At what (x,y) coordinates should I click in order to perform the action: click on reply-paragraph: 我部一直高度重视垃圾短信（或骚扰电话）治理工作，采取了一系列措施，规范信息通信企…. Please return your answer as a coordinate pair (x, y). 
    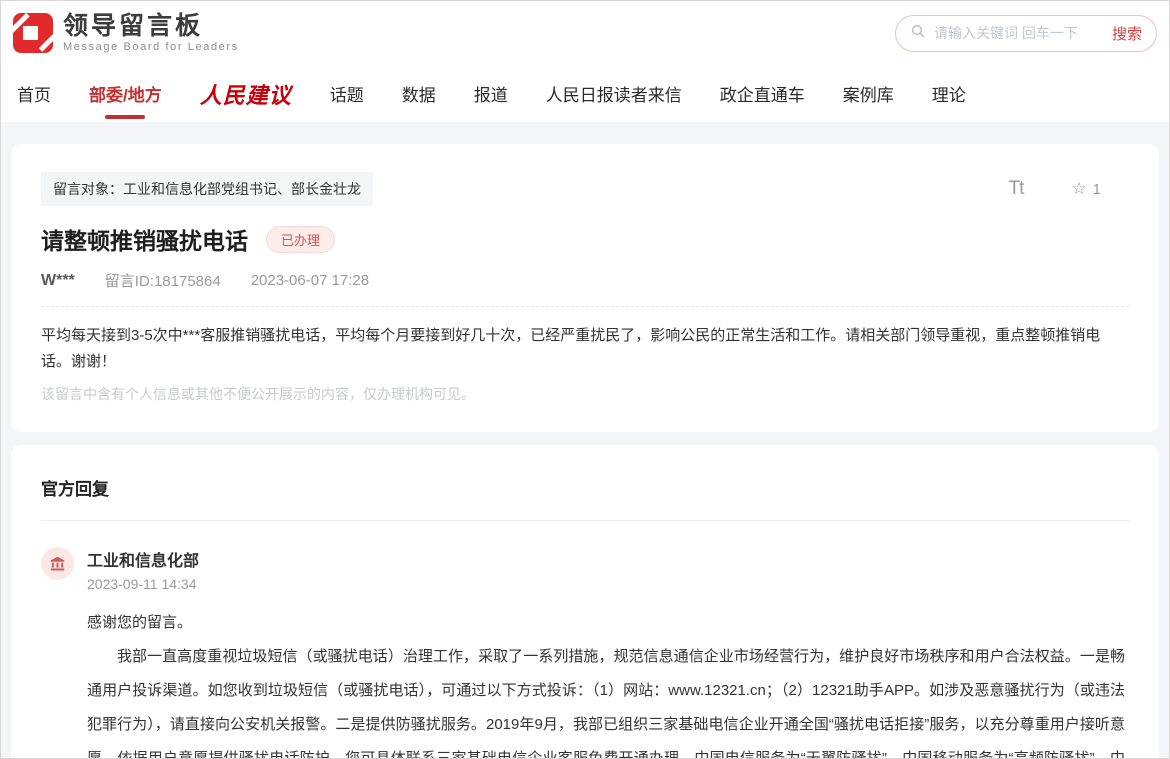
    Looking at the image, I should click on (606, 703).